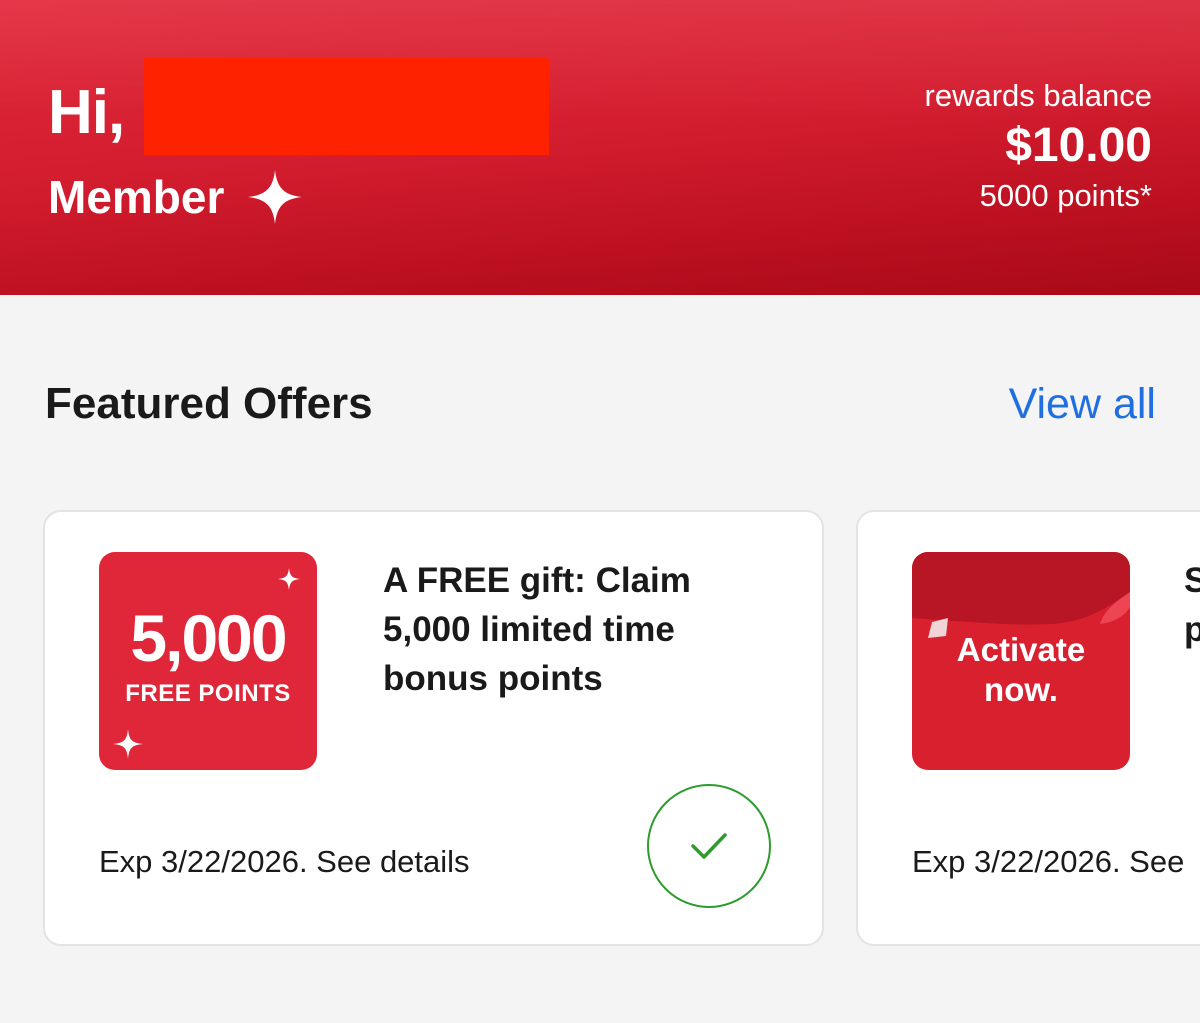 The height and width of the screenshot is (1023, 1200). I want to click on checkmark-icon, so click(709, 846).